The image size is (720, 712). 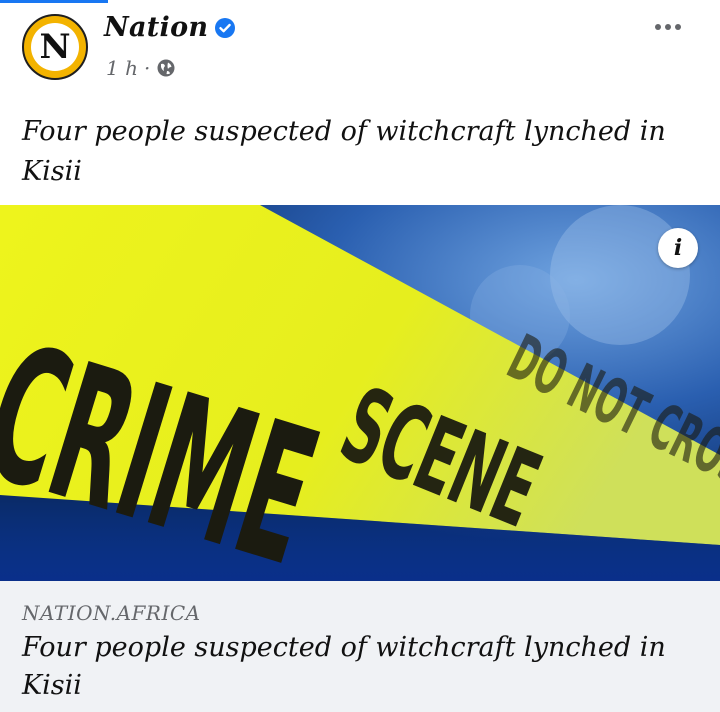 I want to click on link-domain: NATION.AFRICA, so click(x=111, y=613).